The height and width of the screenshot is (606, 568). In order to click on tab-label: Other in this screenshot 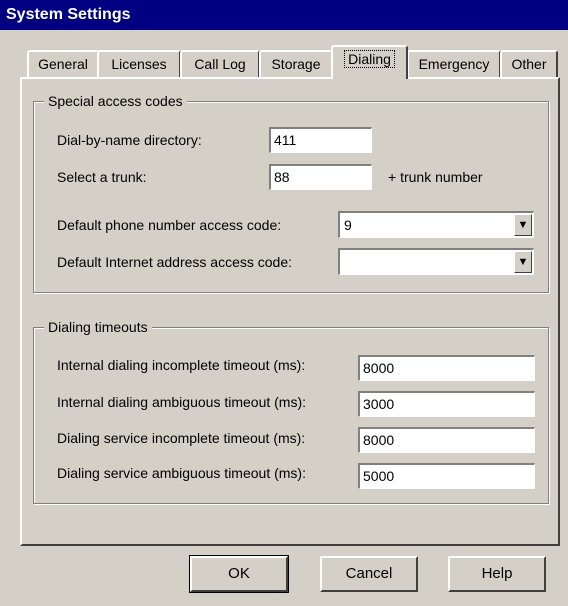, I will do `click(529, 64)`.